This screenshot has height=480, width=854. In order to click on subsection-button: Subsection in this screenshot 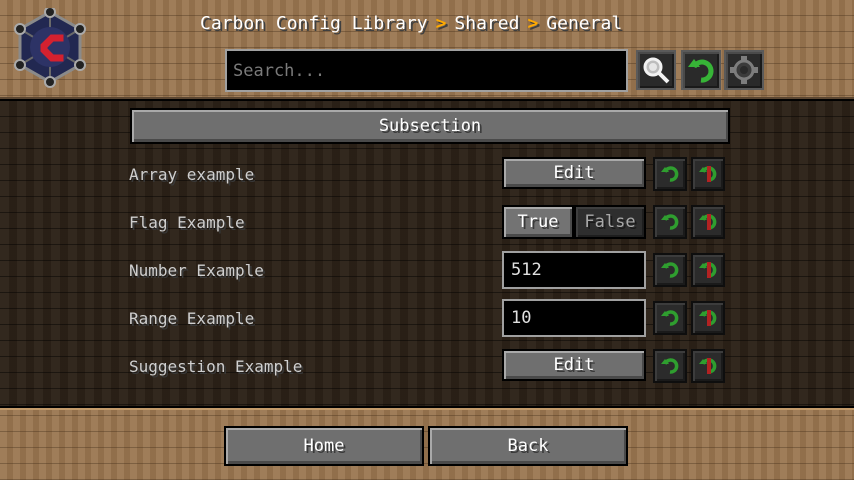, I will do `click(430, 126)`.